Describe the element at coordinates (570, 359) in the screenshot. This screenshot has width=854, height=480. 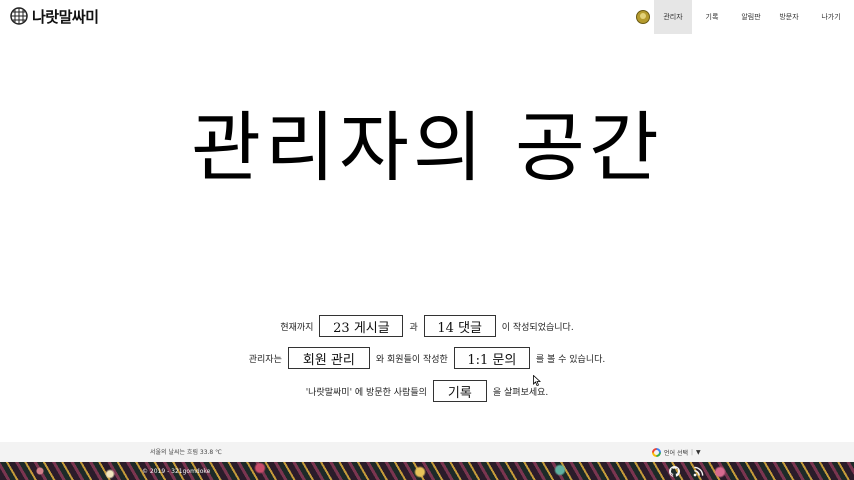
I see `line2-suffix: 를 볼 수 있습니다.` at that location.